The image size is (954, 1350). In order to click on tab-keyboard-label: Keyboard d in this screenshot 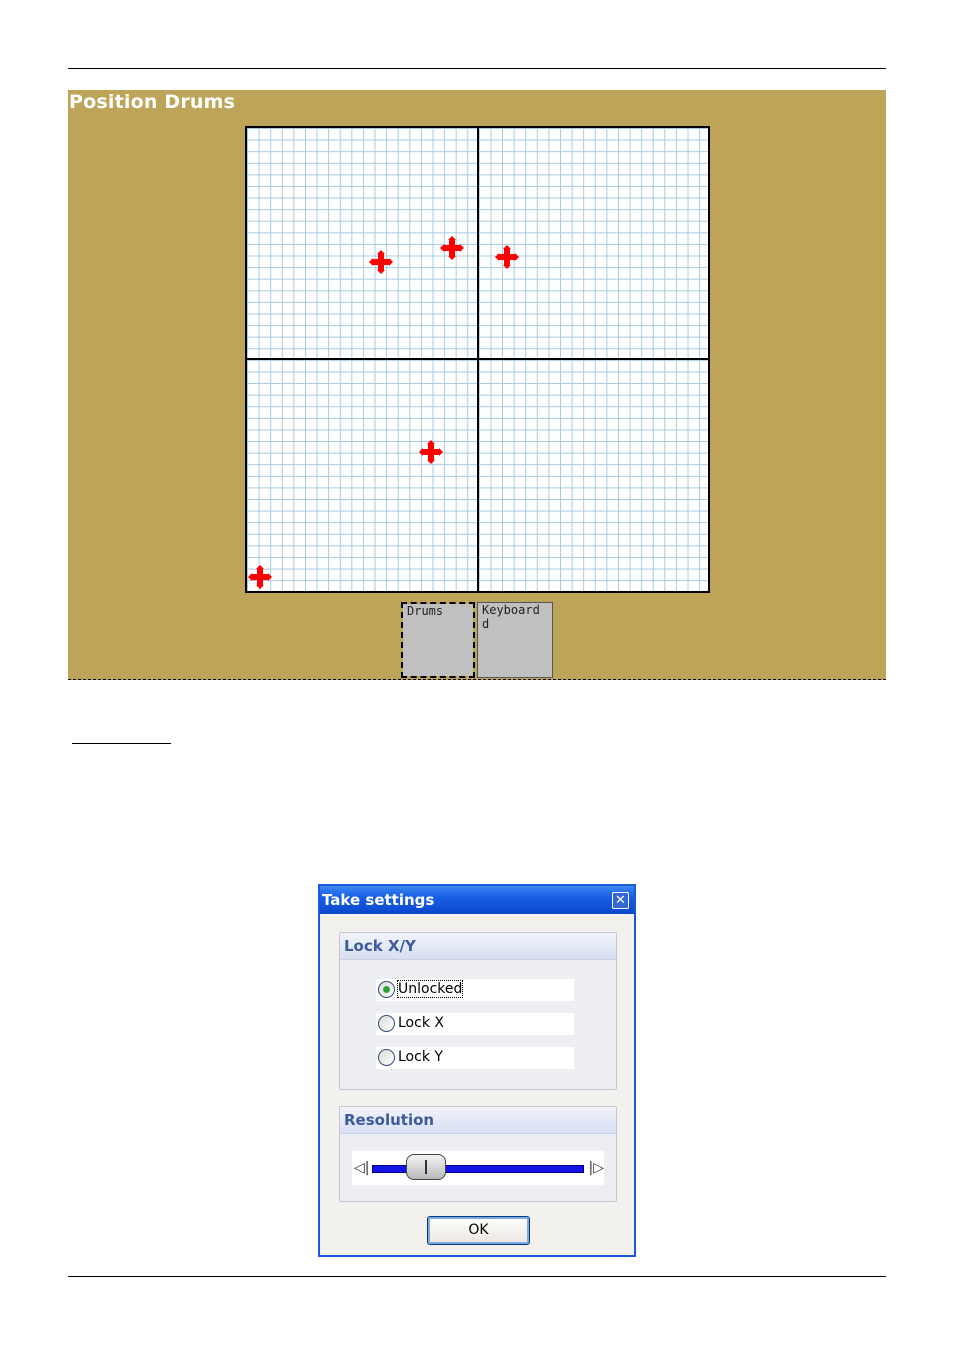, I will do `click(511, 617)`.